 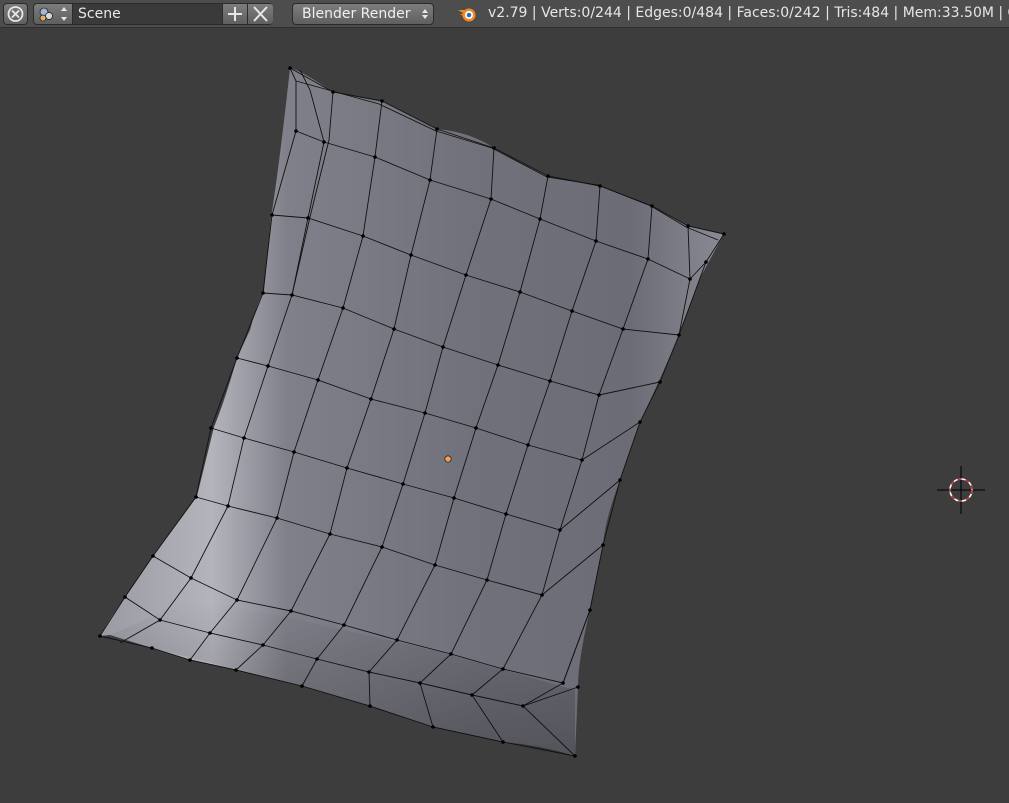 I want to click on x-icon, so click(x=260, y=14).